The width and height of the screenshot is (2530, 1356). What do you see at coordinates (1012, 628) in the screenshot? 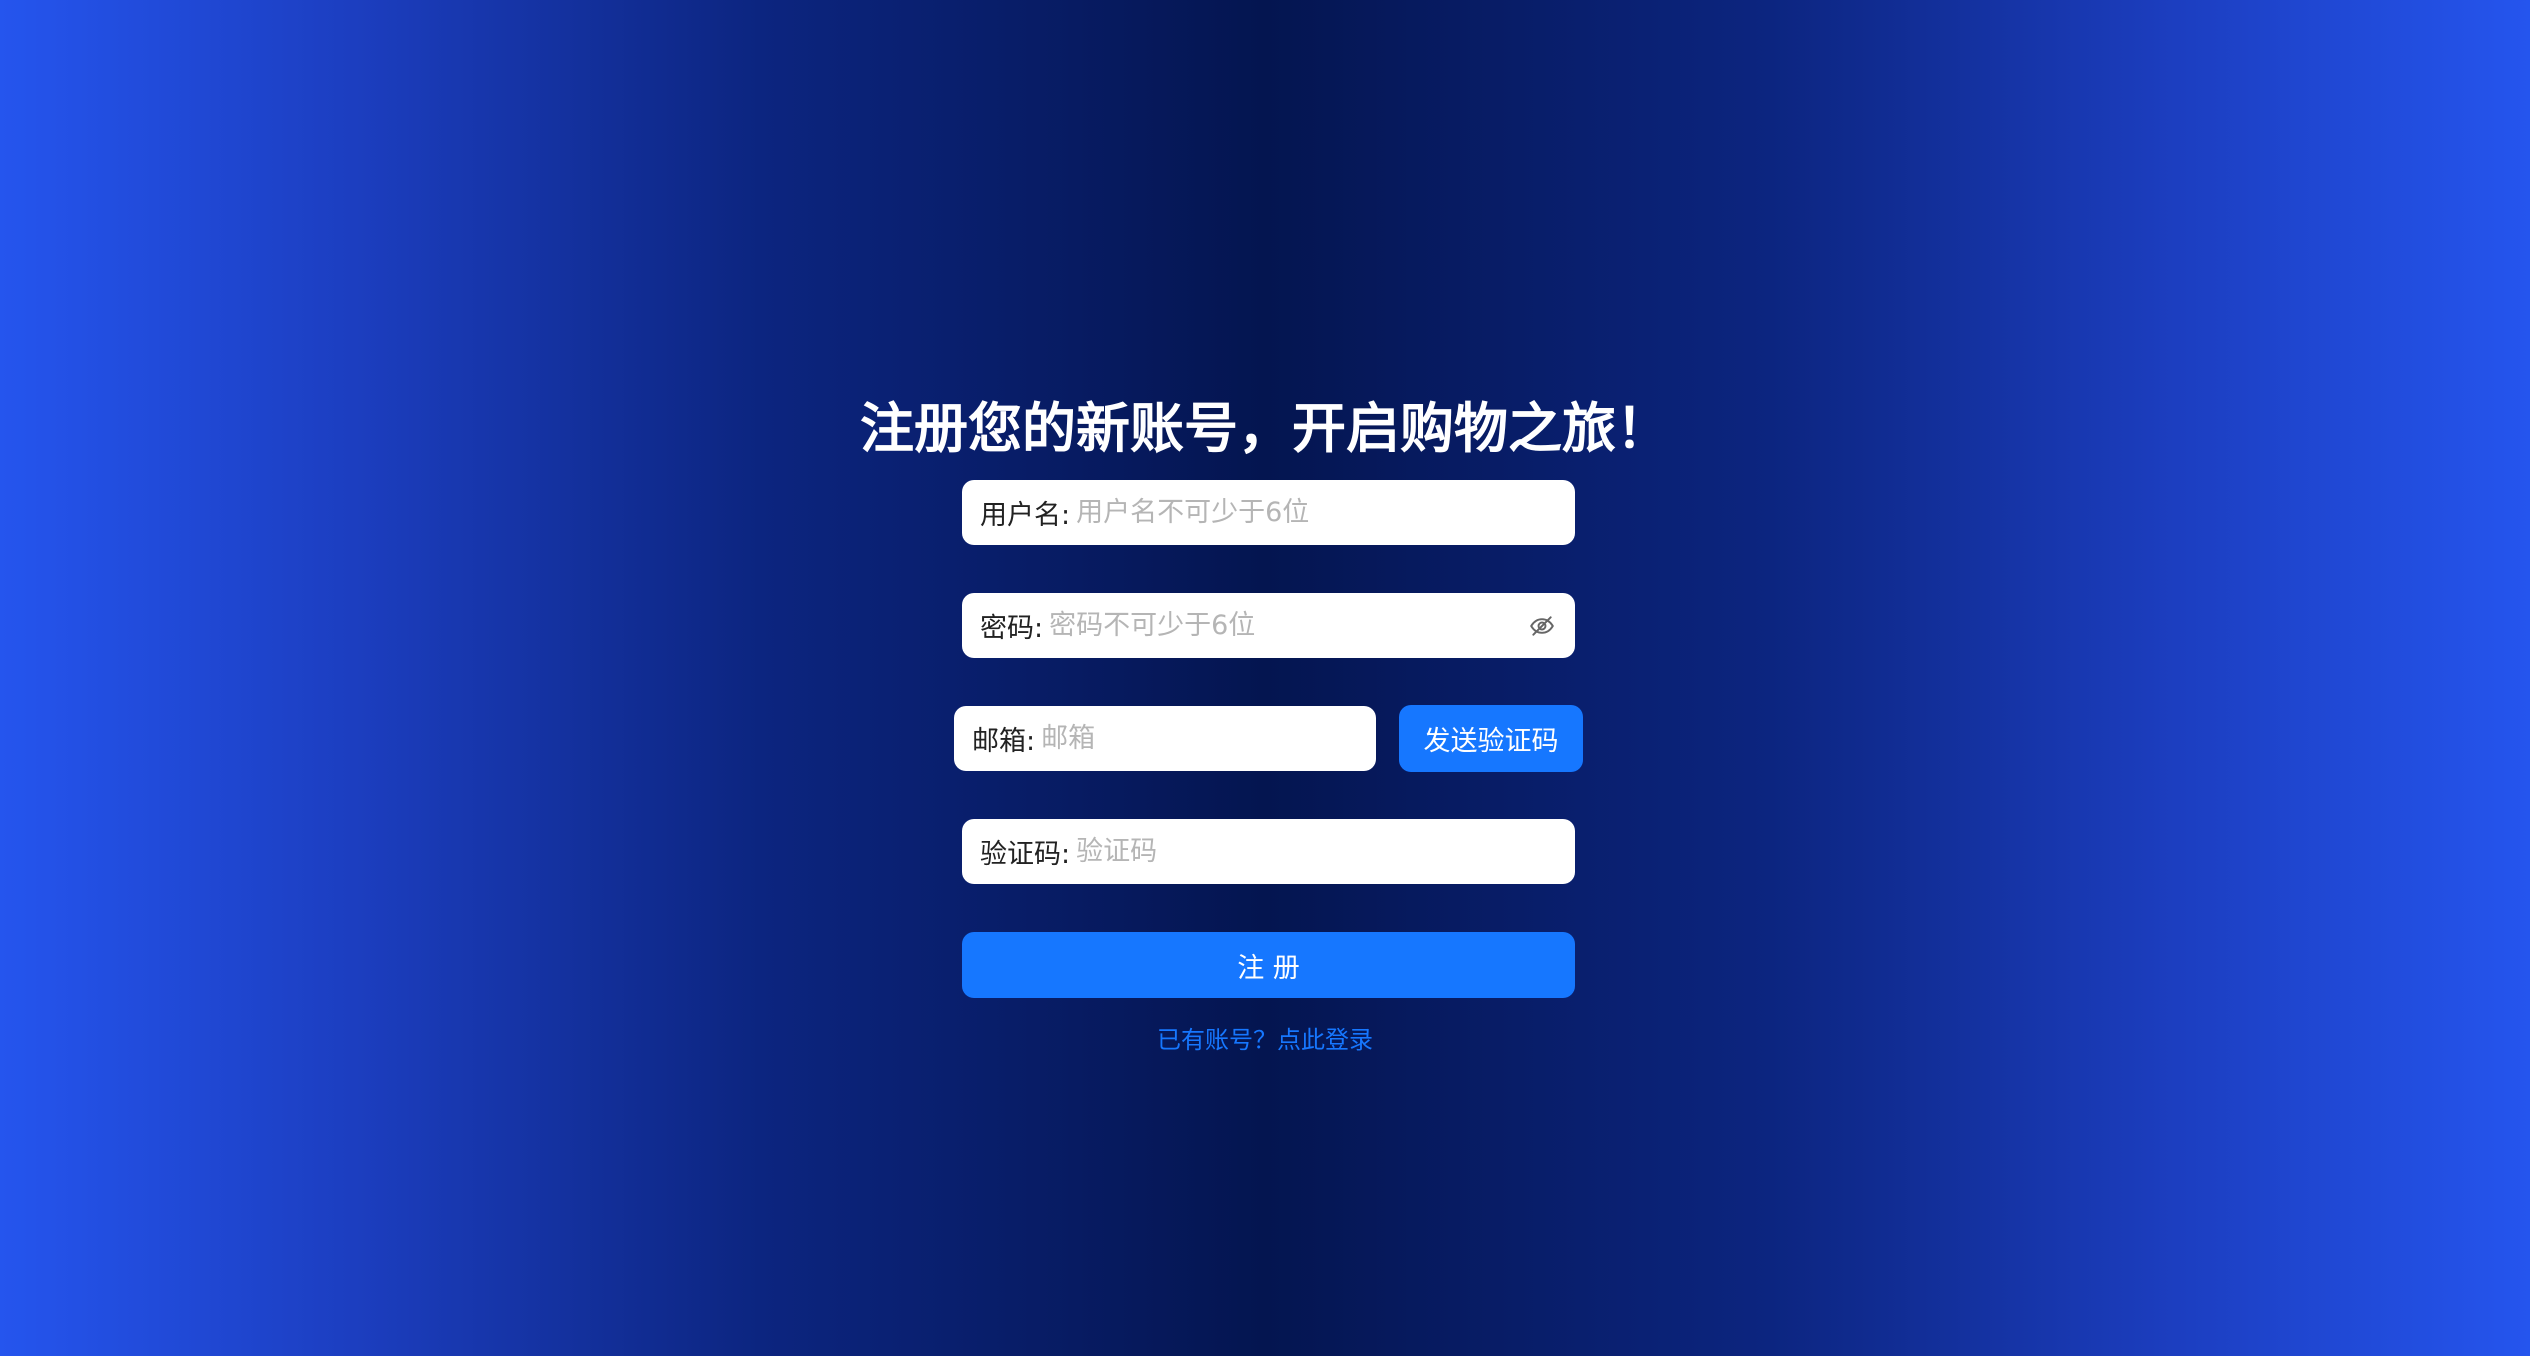
I see `password-label: 密码:` at bounding box center [1012, 628].